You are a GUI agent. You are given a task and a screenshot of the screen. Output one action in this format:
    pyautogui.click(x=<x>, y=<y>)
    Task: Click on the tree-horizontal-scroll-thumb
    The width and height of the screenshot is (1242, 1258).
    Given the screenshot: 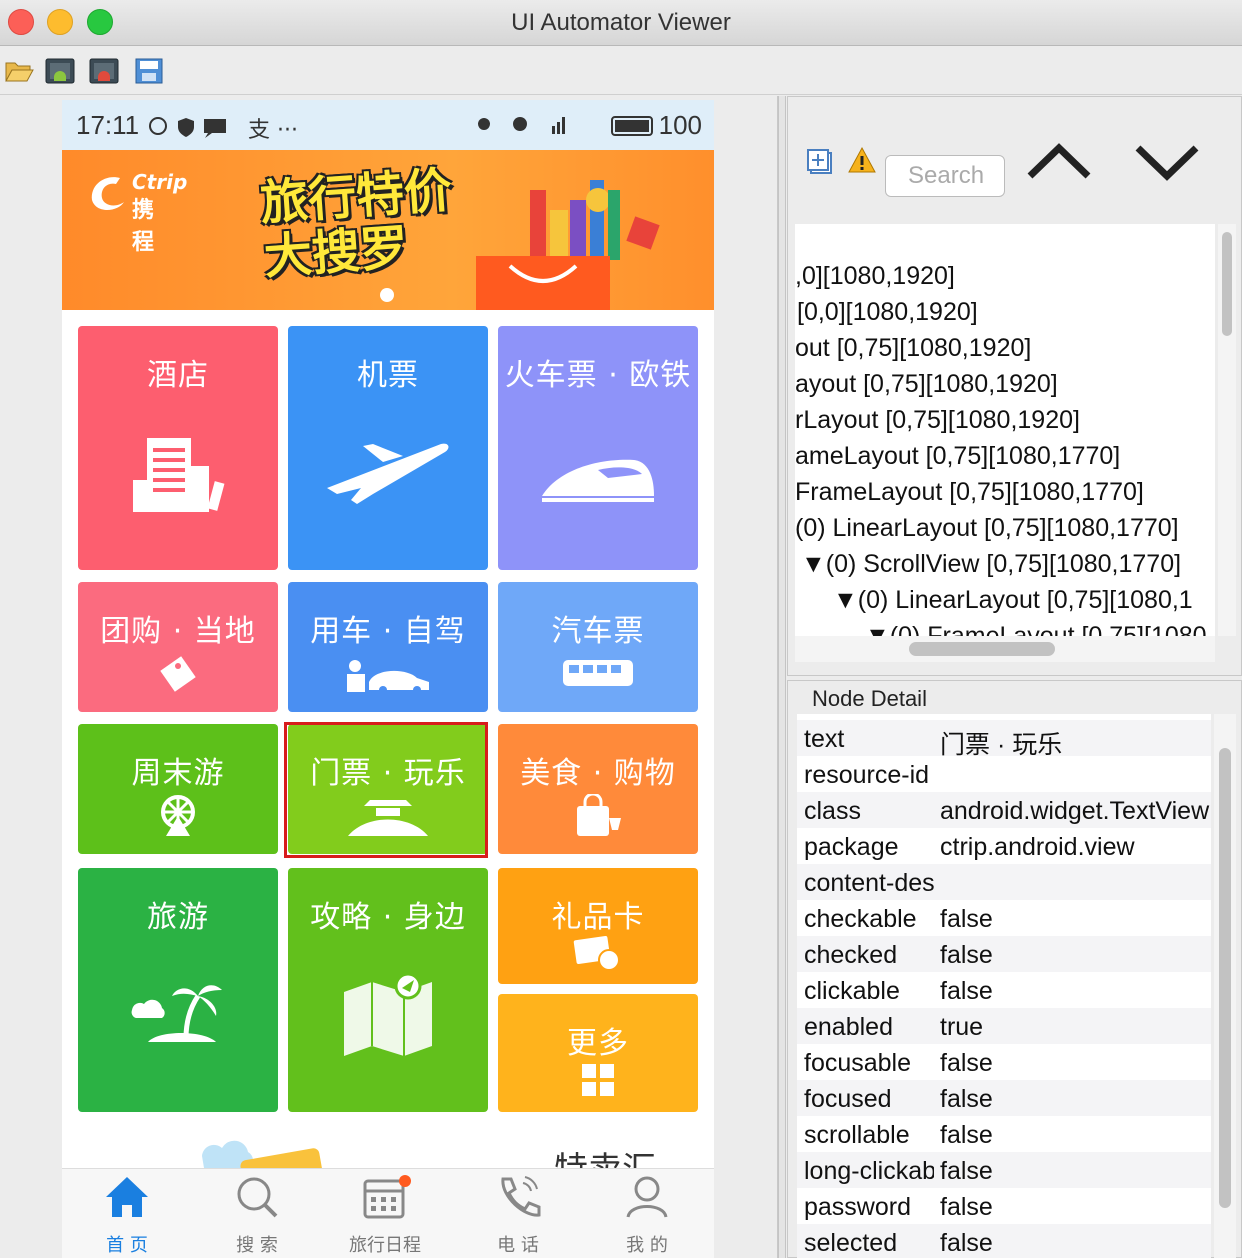 What is the action you would take?
    pyautogui.click(x=982, y=649)
    